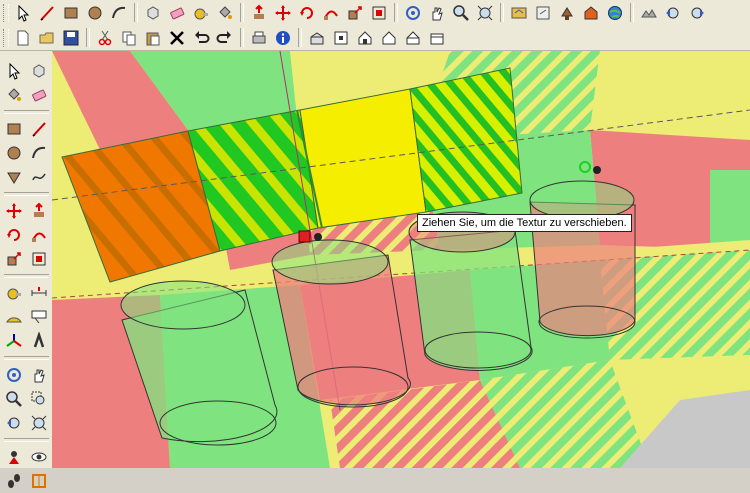 This screenshot has width=750, height=493. What do you see at coordinates (14, 177) in the screenshot?
I see `polygon-icon` at bounding box center [14, 177].